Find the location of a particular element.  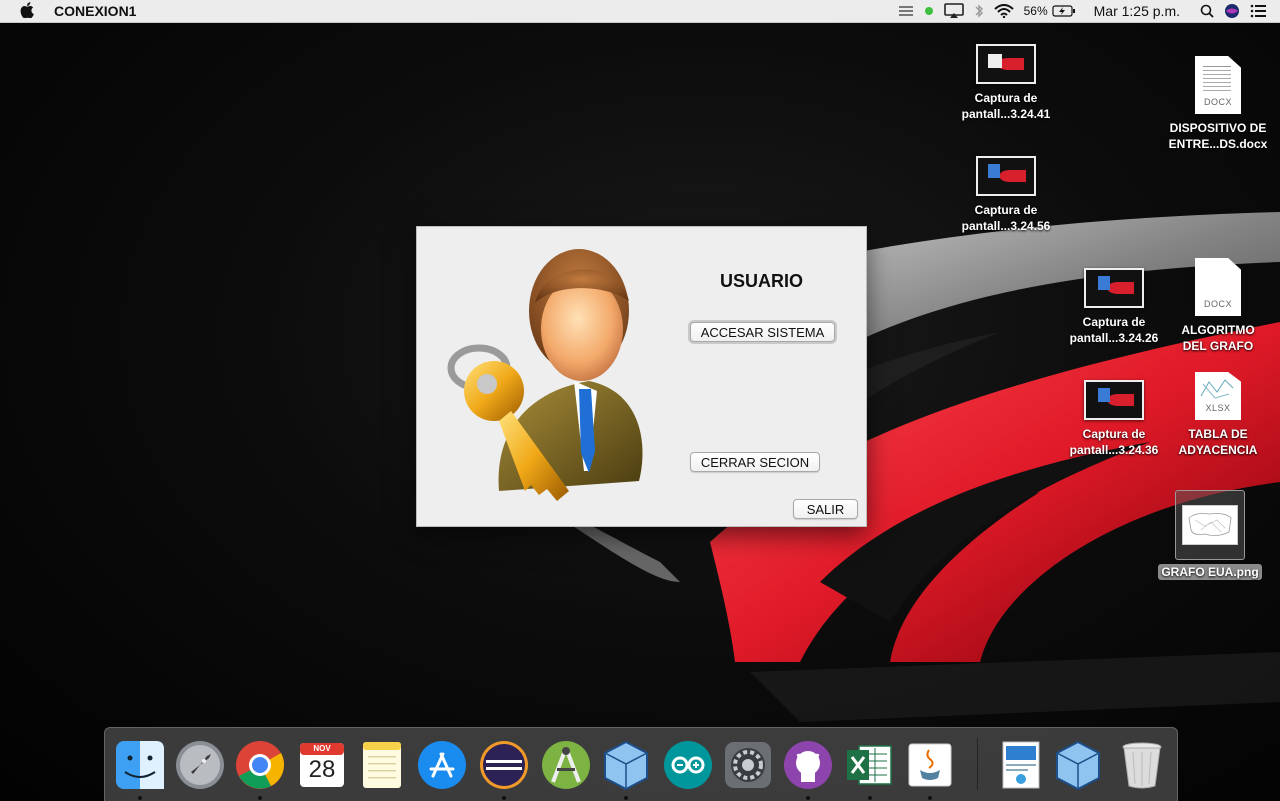

android-studio-icon is located at coordinates (566, 765).